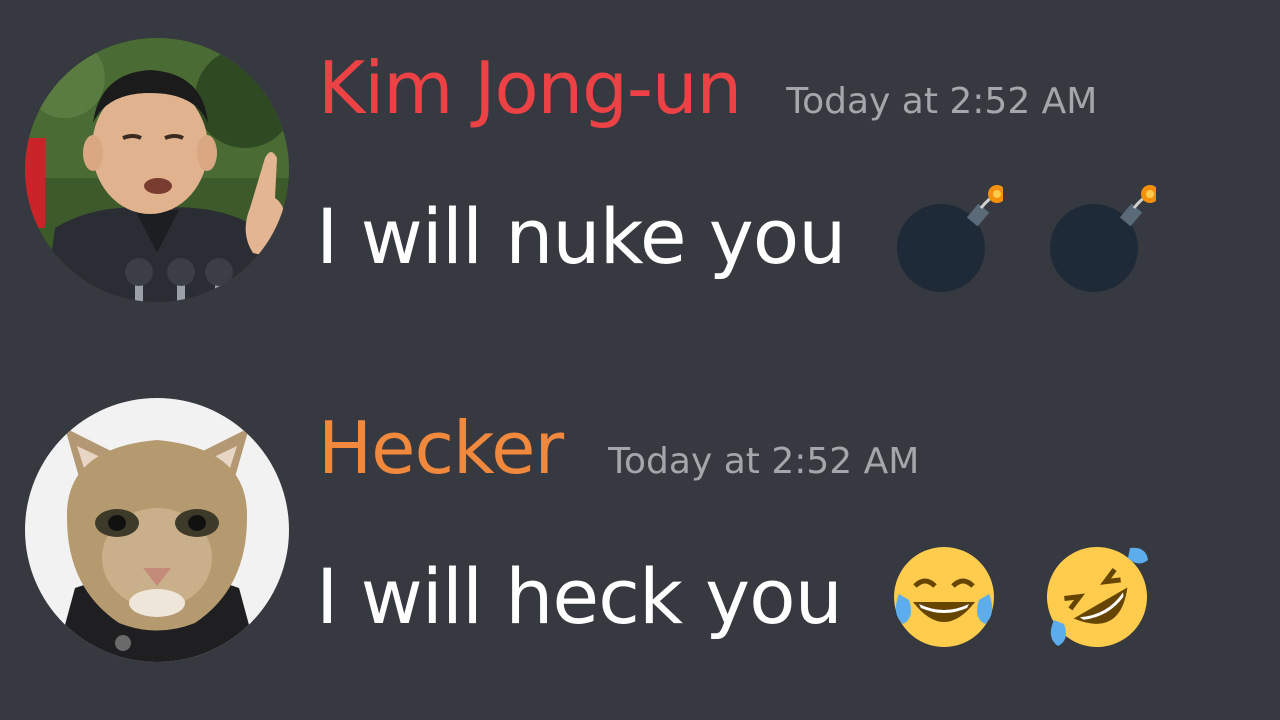 The width and height of the screenshot is (1280, 720). I want to click on message-text: I will nuke you, so click(581, 236).